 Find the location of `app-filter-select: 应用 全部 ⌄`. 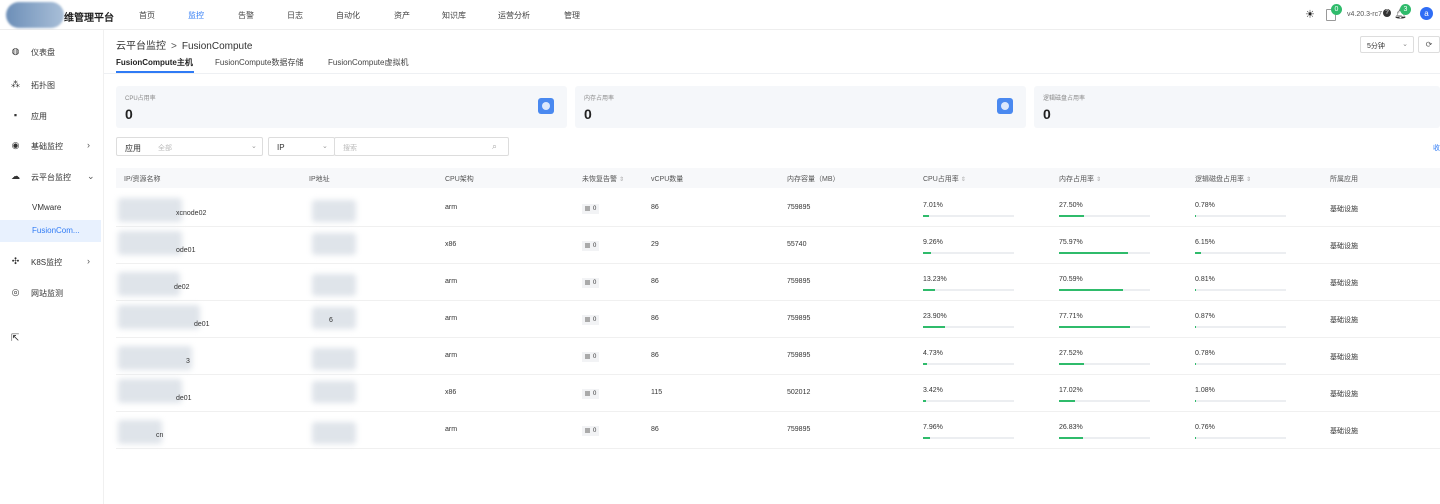

app-filter-select: 应用 全部 ⌄ is located at coordinates (189, 146).